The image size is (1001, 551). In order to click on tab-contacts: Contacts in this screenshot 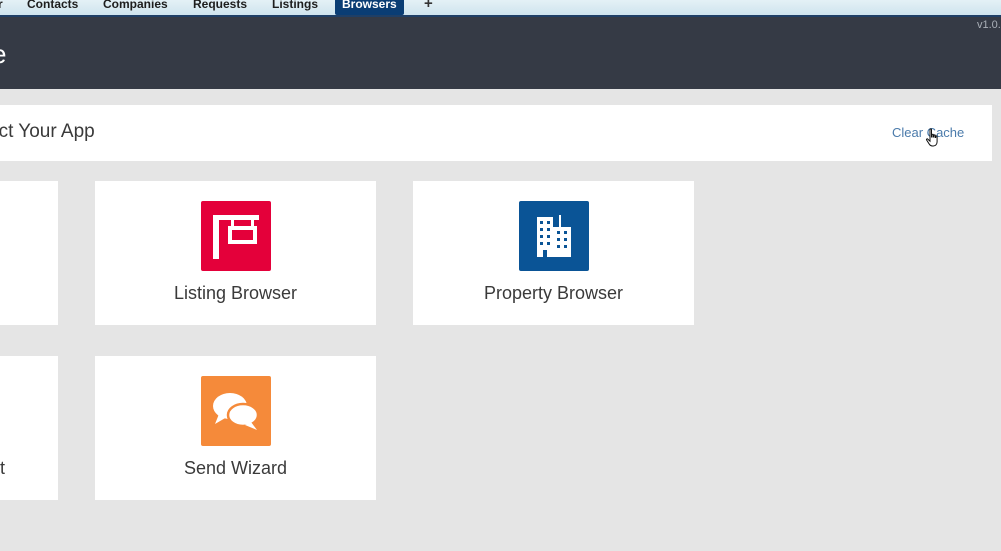, I will do `click(52, 7)`.